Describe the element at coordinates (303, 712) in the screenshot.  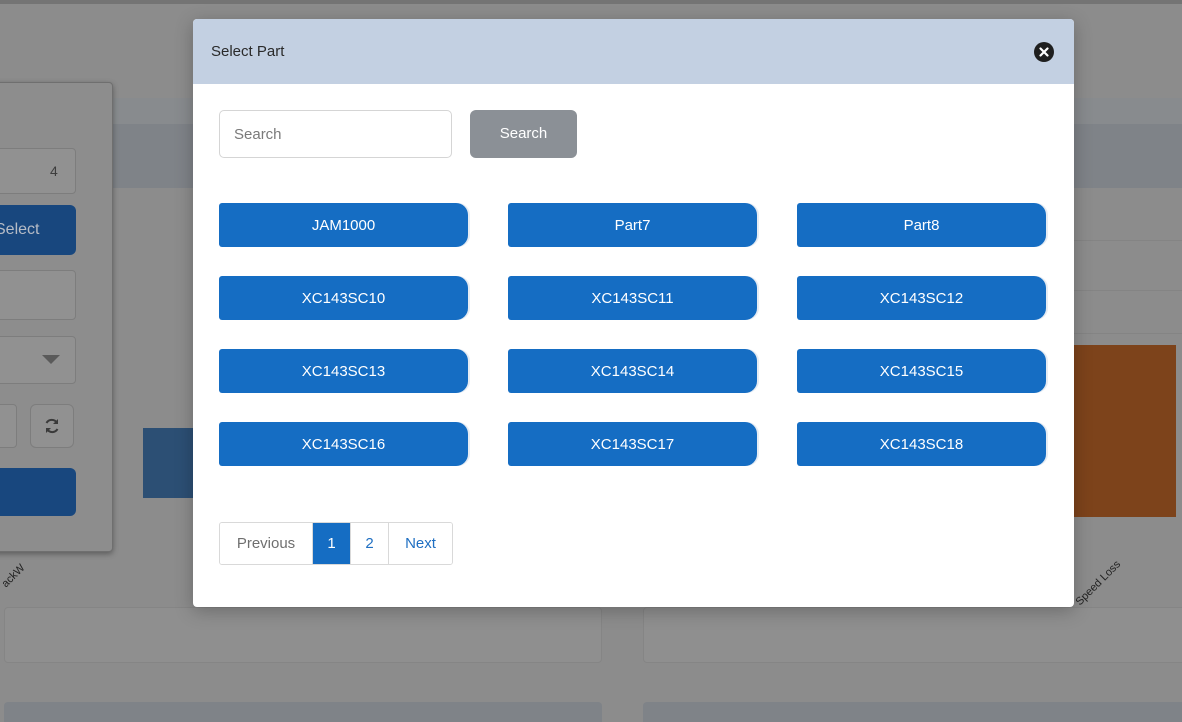
I see `bg-card-header-bottom-left` at that location.